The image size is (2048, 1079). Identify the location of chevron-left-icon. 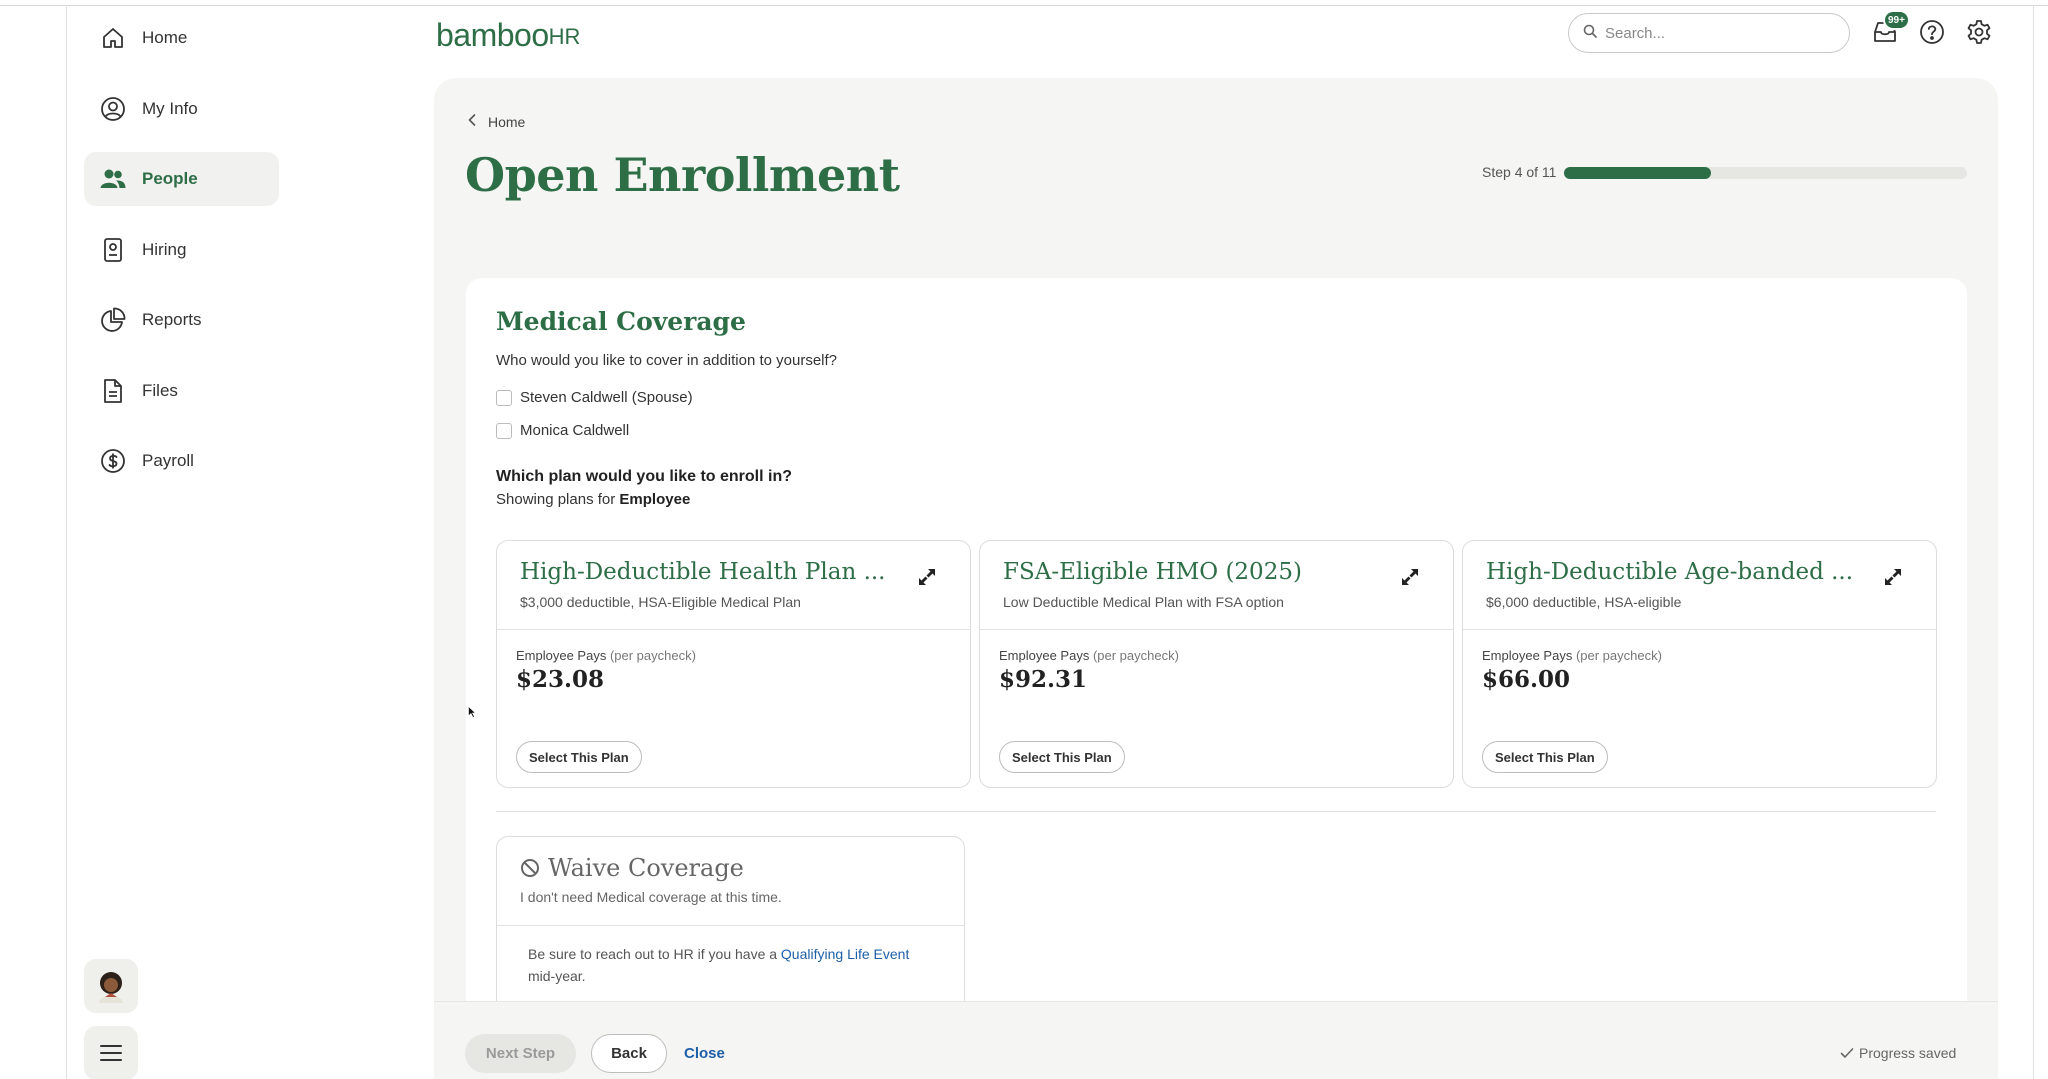
(472, 122).